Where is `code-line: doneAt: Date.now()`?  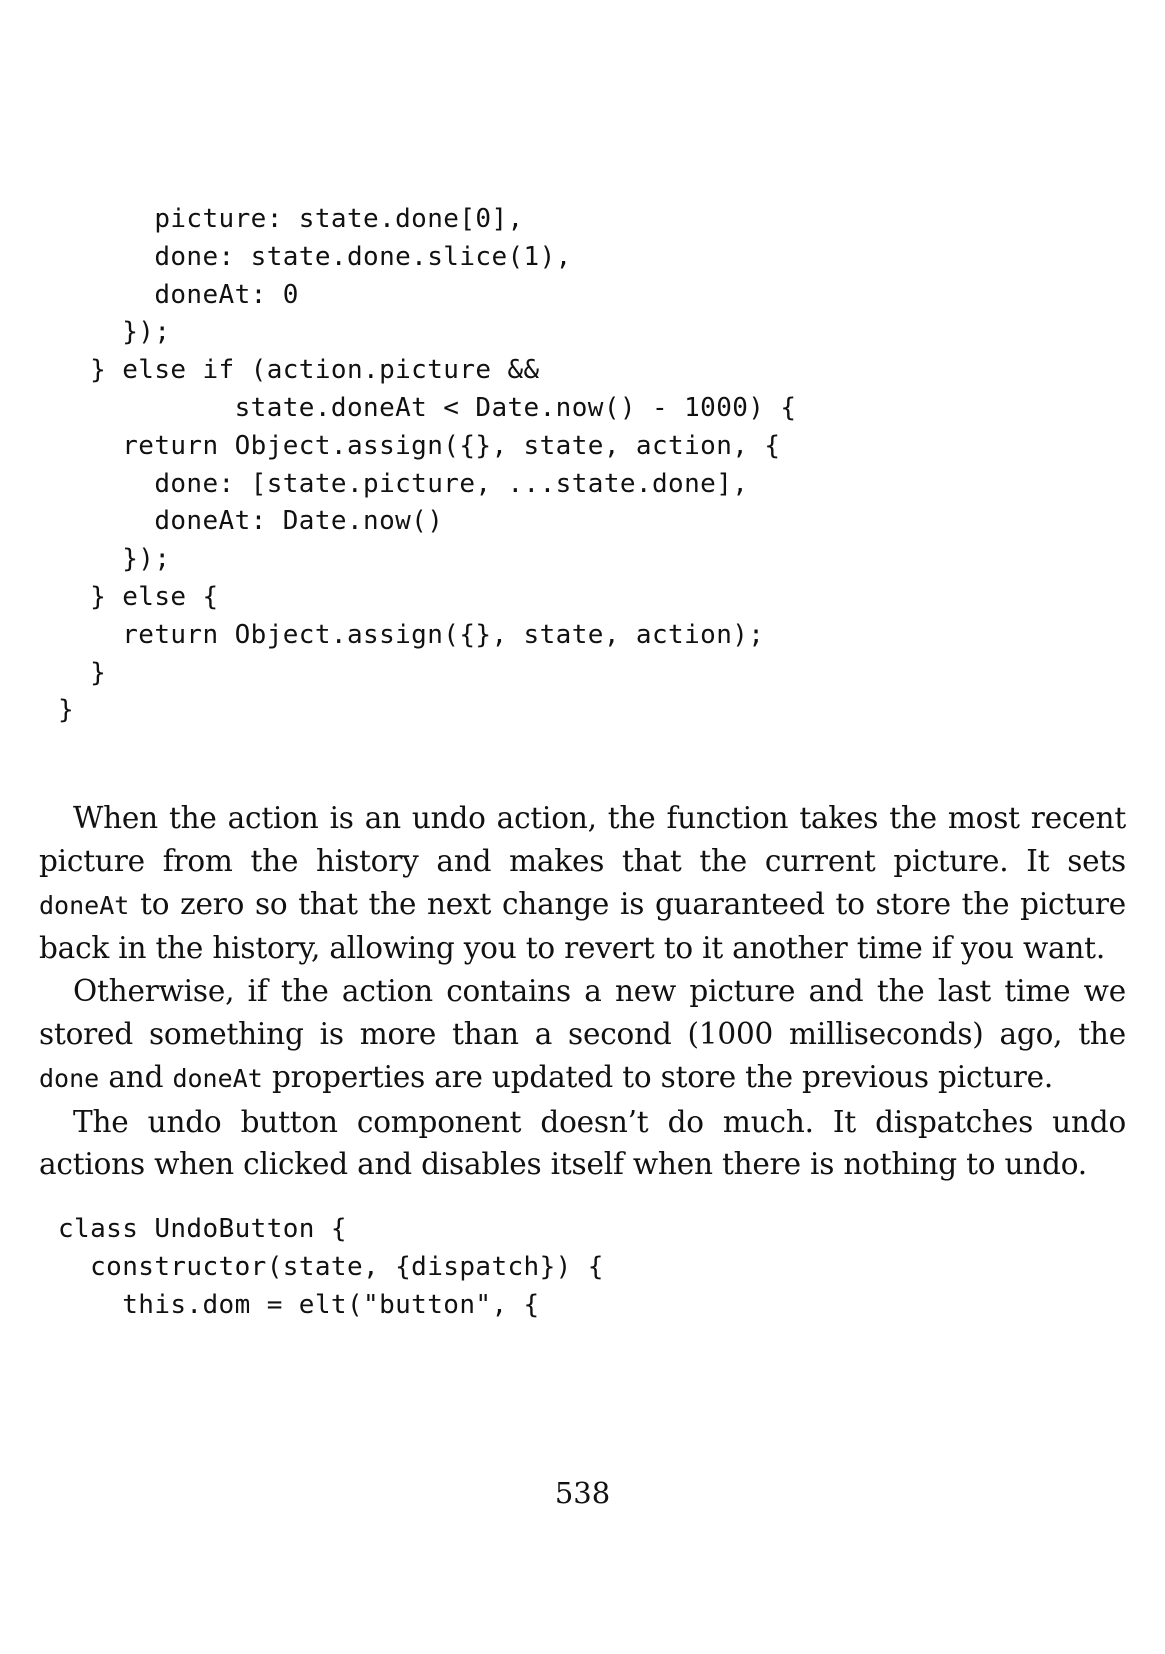
code-line: doneAt: Date.now() is located at coordinates (299, 521).